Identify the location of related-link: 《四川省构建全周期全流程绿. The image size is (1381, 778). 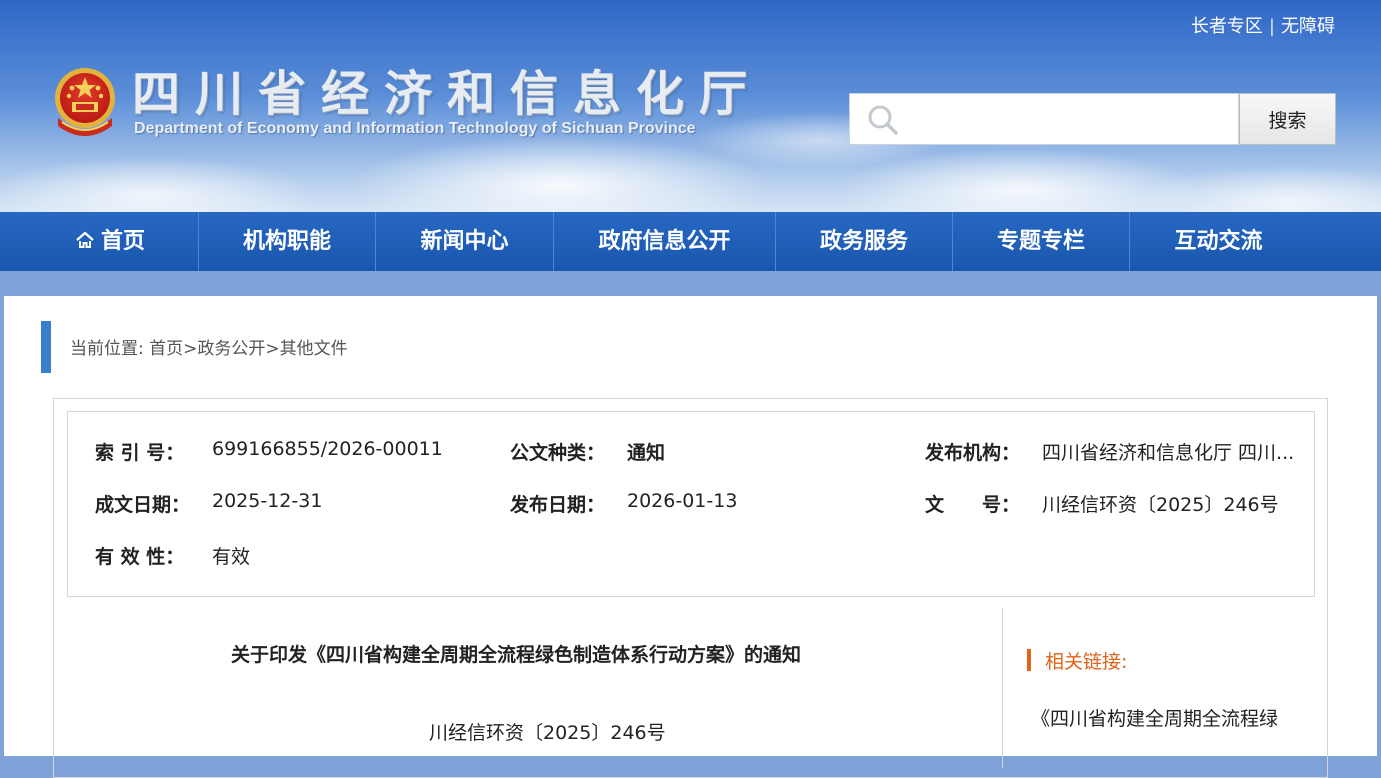
(1154, 717).